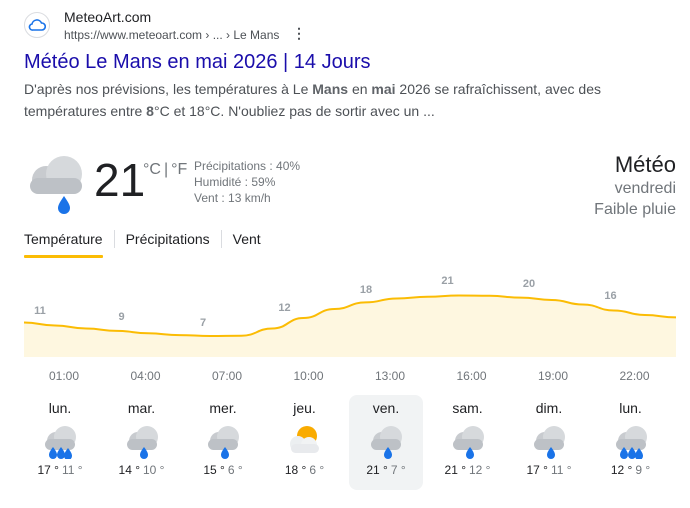  I want to click on day-temps: 18 ° 6 °, so click(305, 470).